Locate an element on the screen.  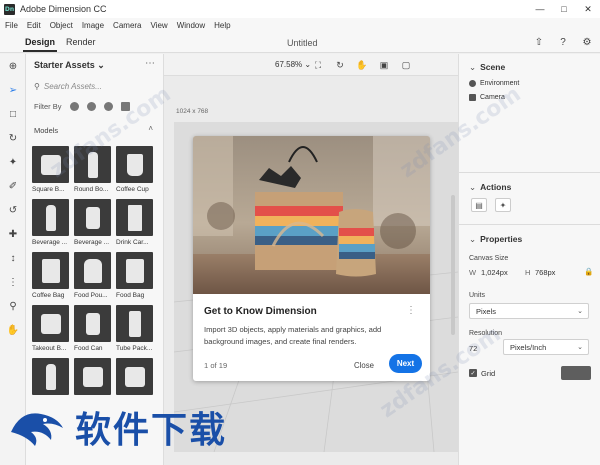
move-tool-icon: ✚ is located at coordinates (13, 234).